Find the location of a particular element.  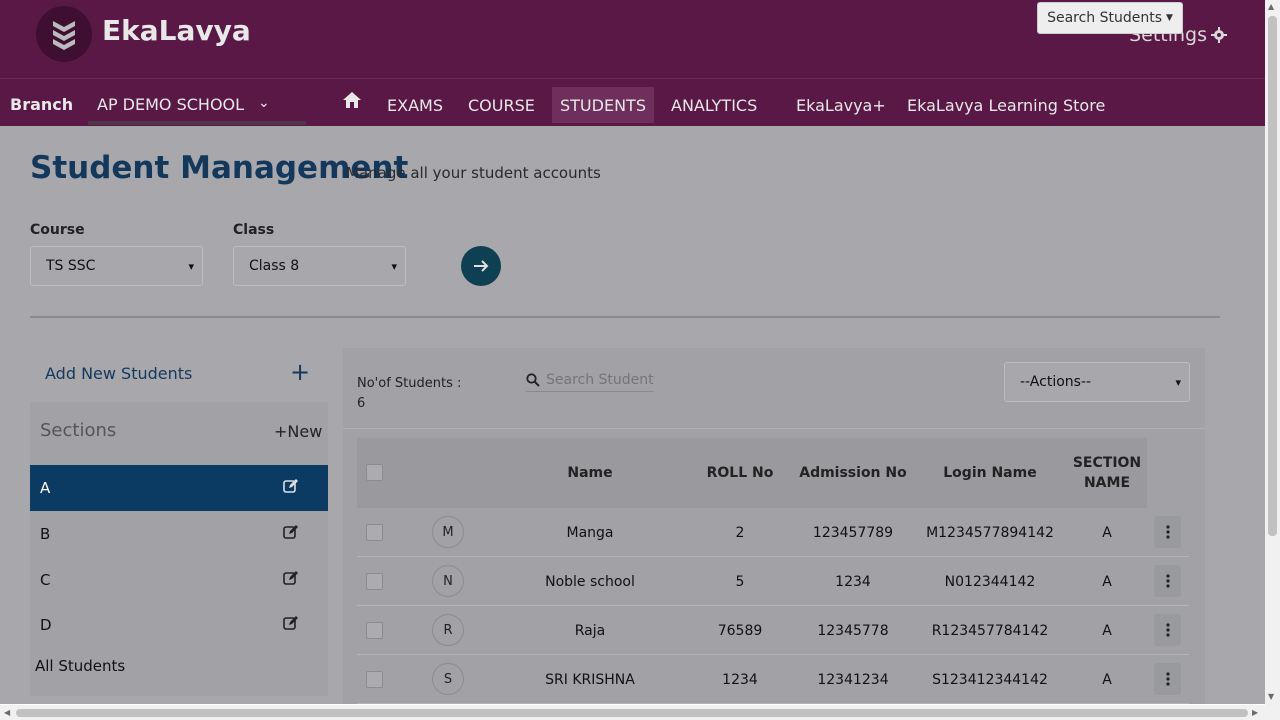

vertical-scrollbar: ▲ ▼ is located at coordinates (1272, 352).